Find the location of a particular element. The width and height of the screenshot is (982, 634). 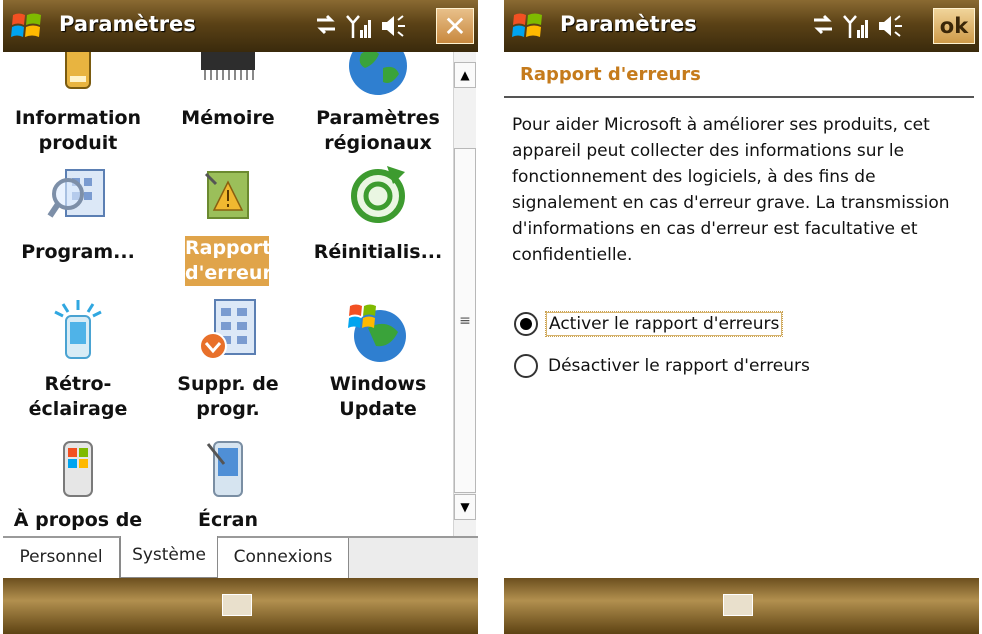

tab-strip: Personnel Système Connexions is located at coordinates (240, 557).